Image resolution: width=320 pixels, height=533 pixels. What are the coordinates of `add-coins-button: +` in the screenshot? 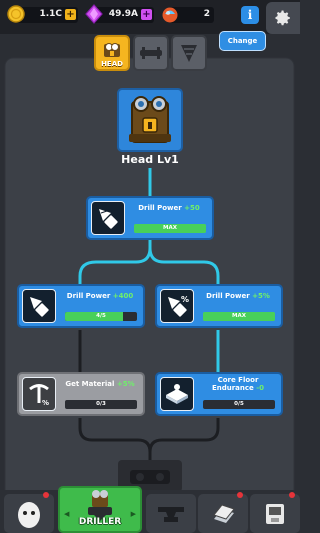 It's located at (70, 14).